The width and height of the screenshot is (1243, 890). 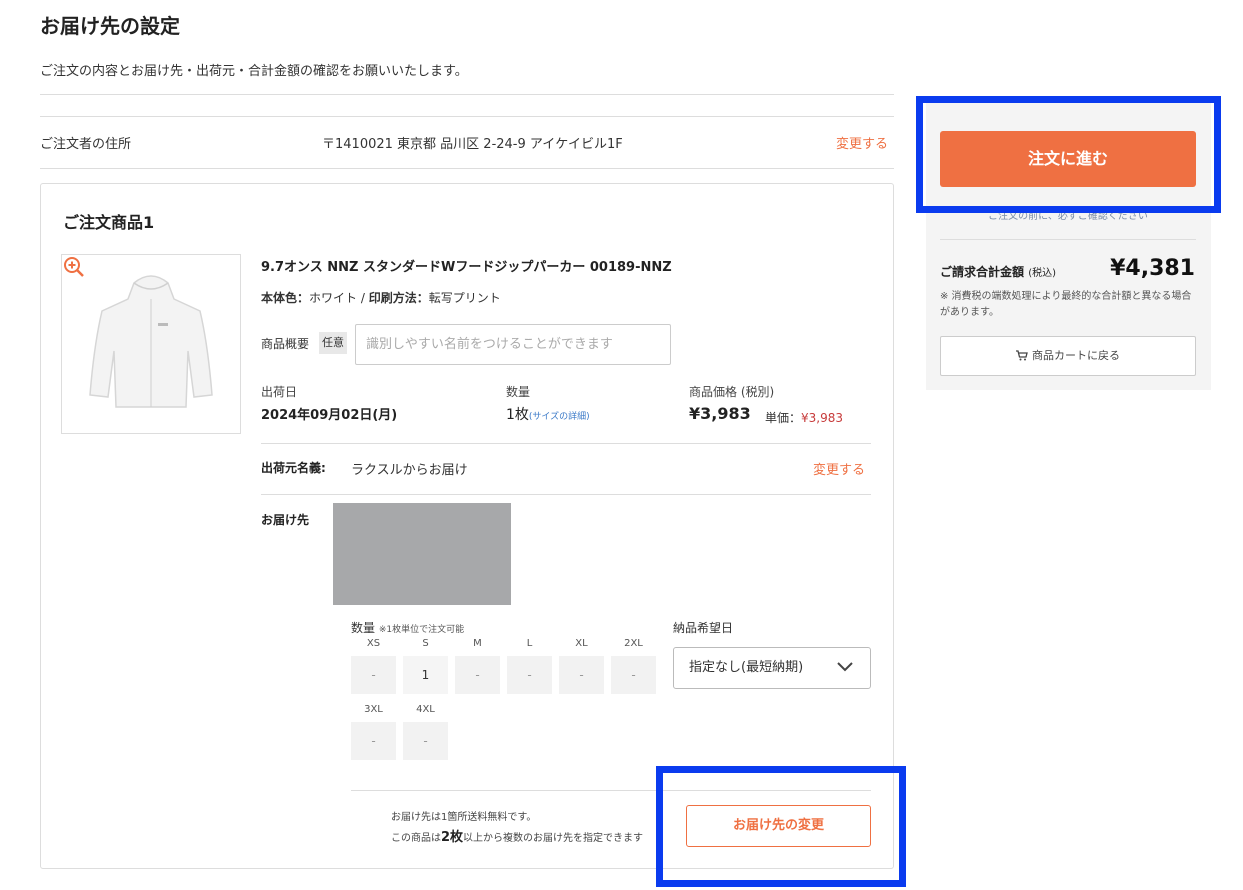 I want to click on size-header-xs: XS, so click(x=373, y=643).